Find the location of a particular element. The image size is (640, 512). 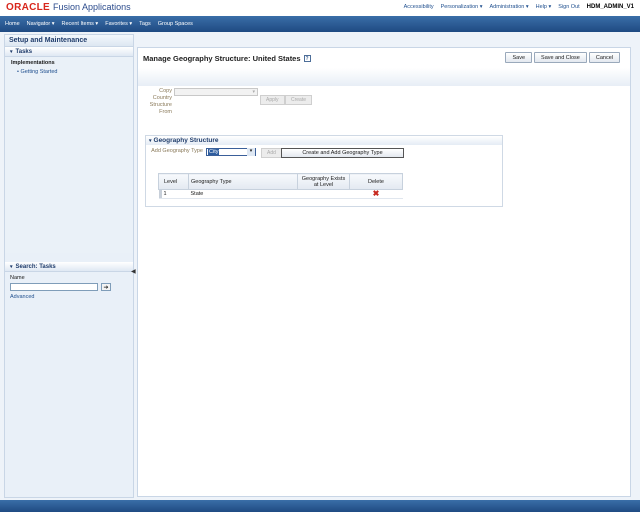

create-button: Create is located at coordinates (299, 100).